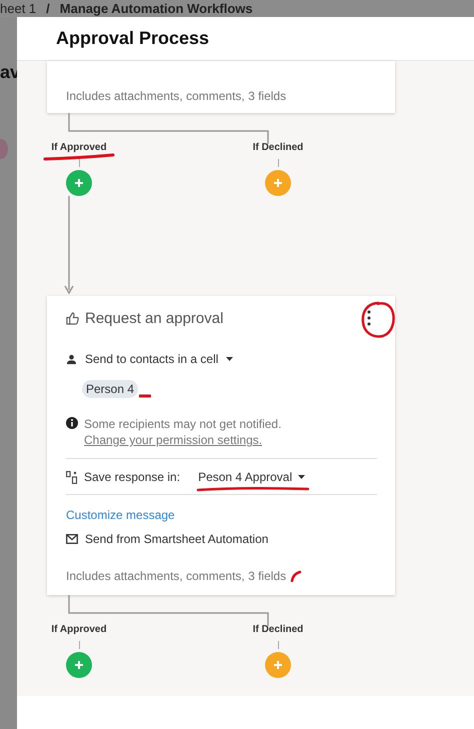  Describe the element at coordinates (18, 8) in the screenshot. I see `breadcrumb-item: heet 1` at that location.